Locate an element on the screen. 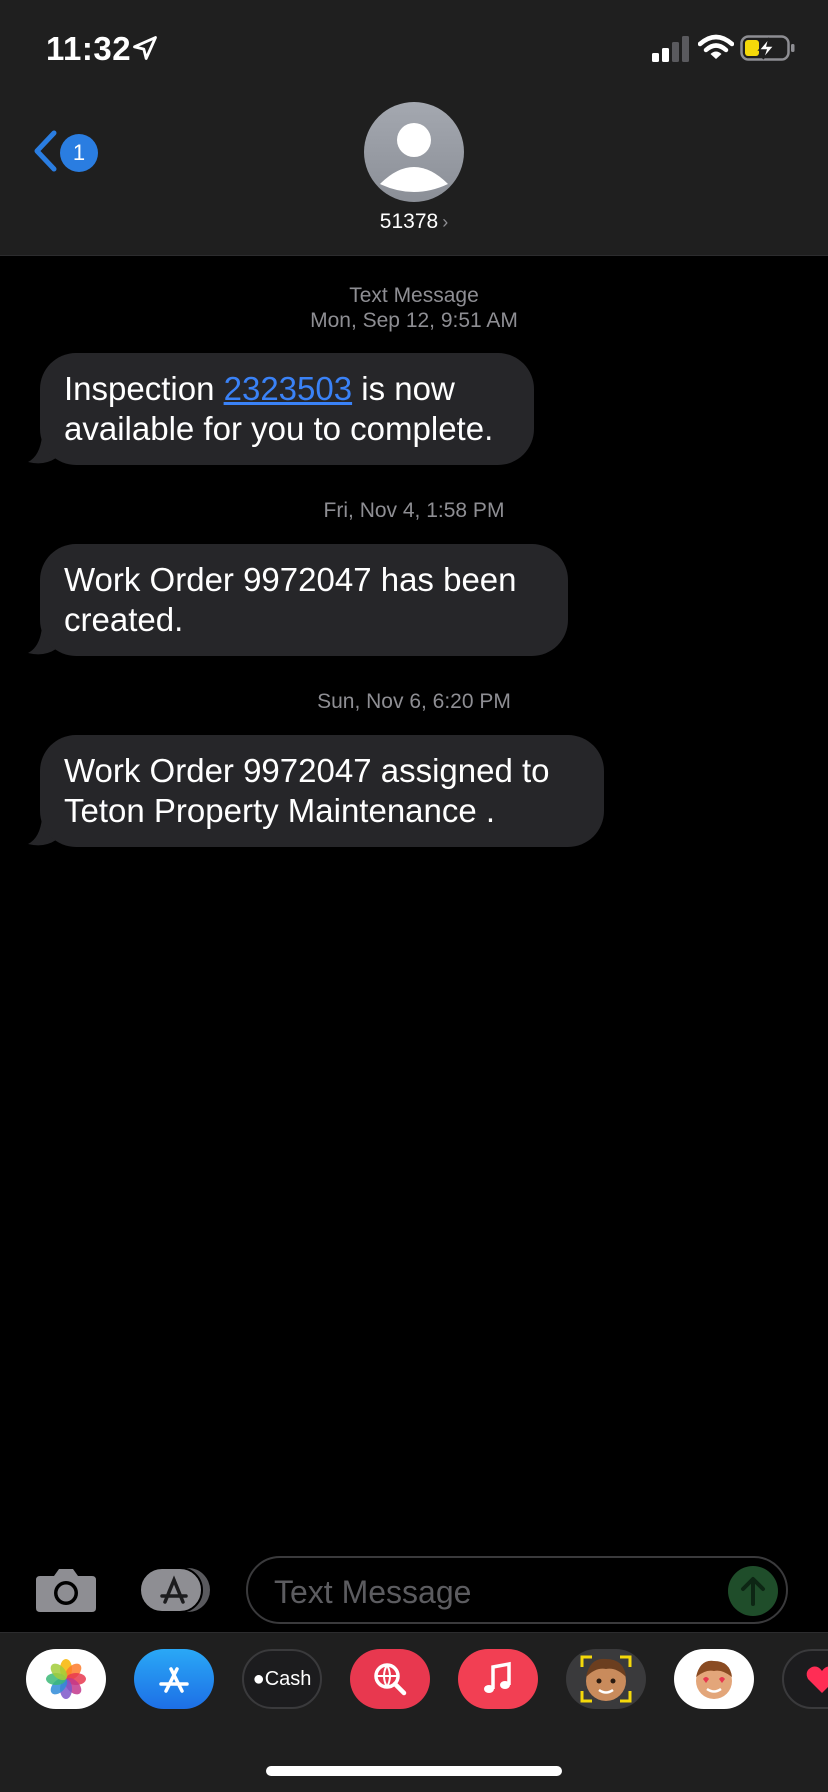 The height and width of the screenshot is (1792, 828). message-type-label: Text Message is located at coordinates (414, 295).